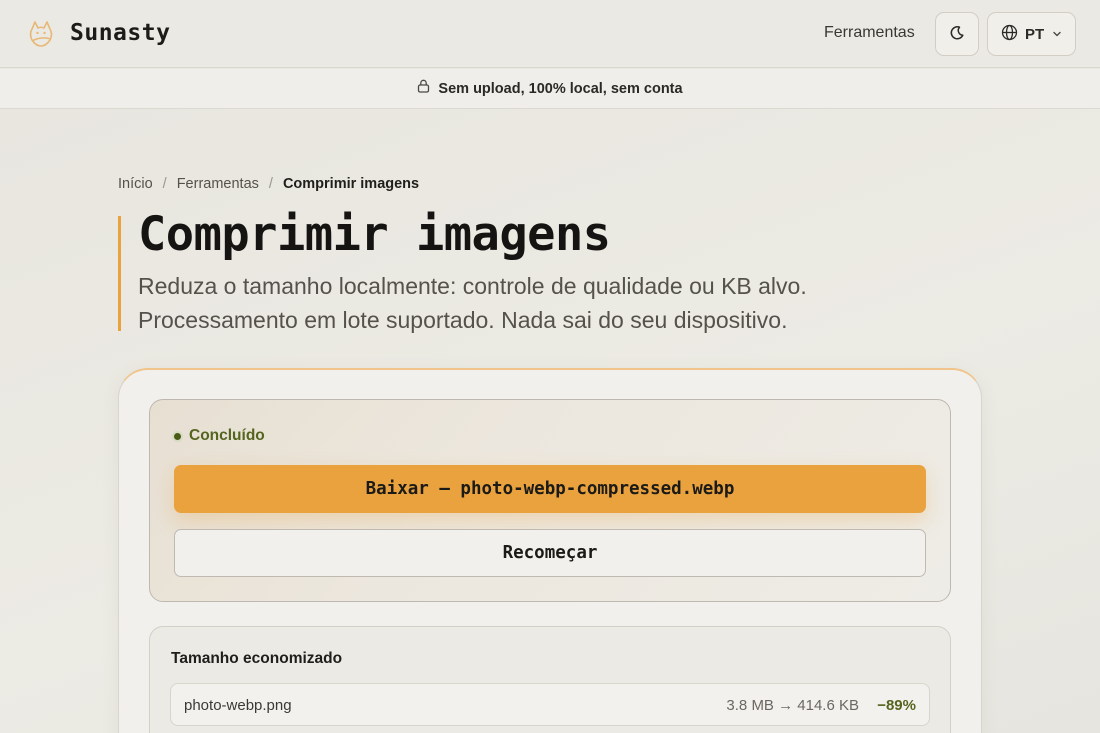 The width and height of the screenshot is (1100, 733). I want to click on lock-icon, so click(423, 88).